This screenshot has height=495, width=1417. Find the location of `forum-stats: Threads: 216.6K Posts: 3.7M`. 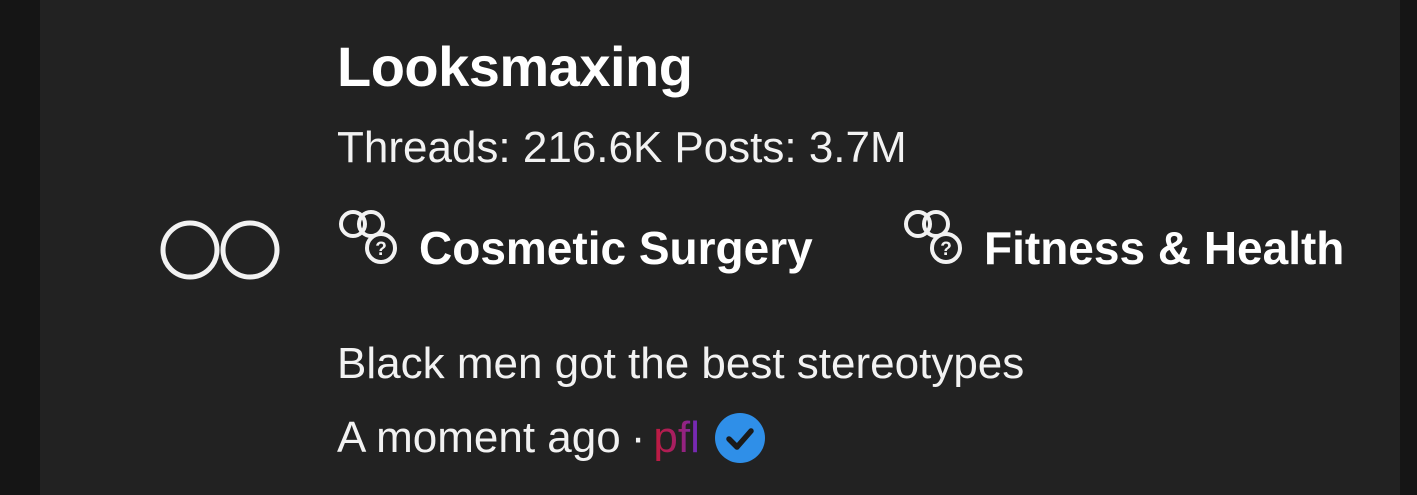

forum-stats: Threads: 216.6K Posts: 3.7M is located at coordinates (628, 148).